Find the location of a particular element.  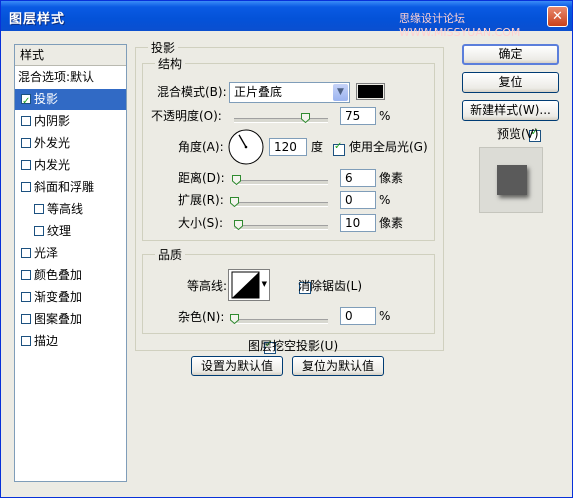

contour-picker: ▼ is located at coordinates (249, 285).